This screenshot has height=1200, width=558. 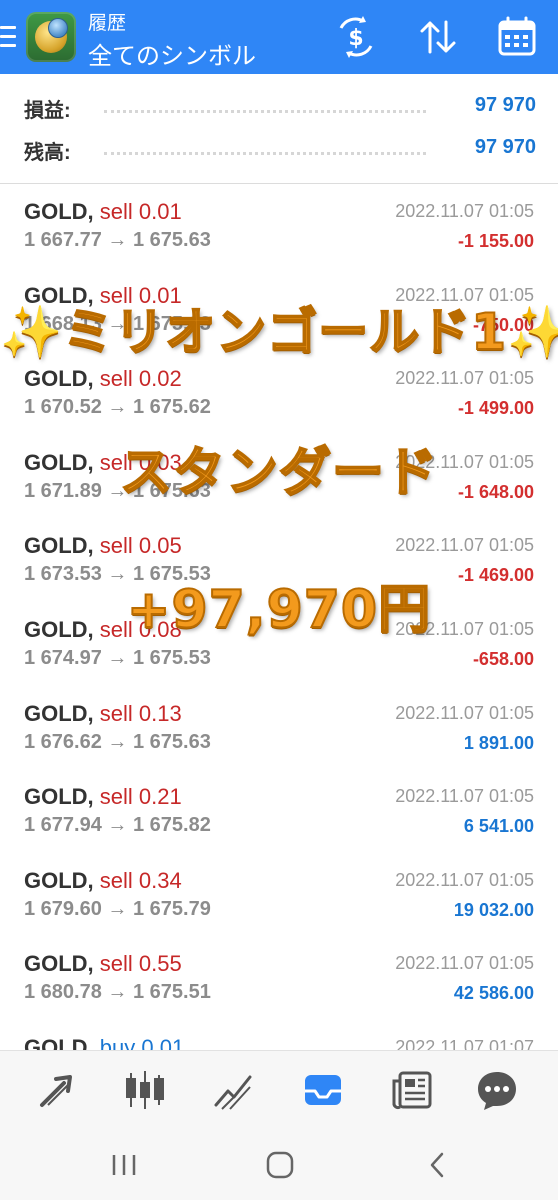 I want to click on trade-symbol: GOLD, sell 0.21, so click(x=103, y=797).